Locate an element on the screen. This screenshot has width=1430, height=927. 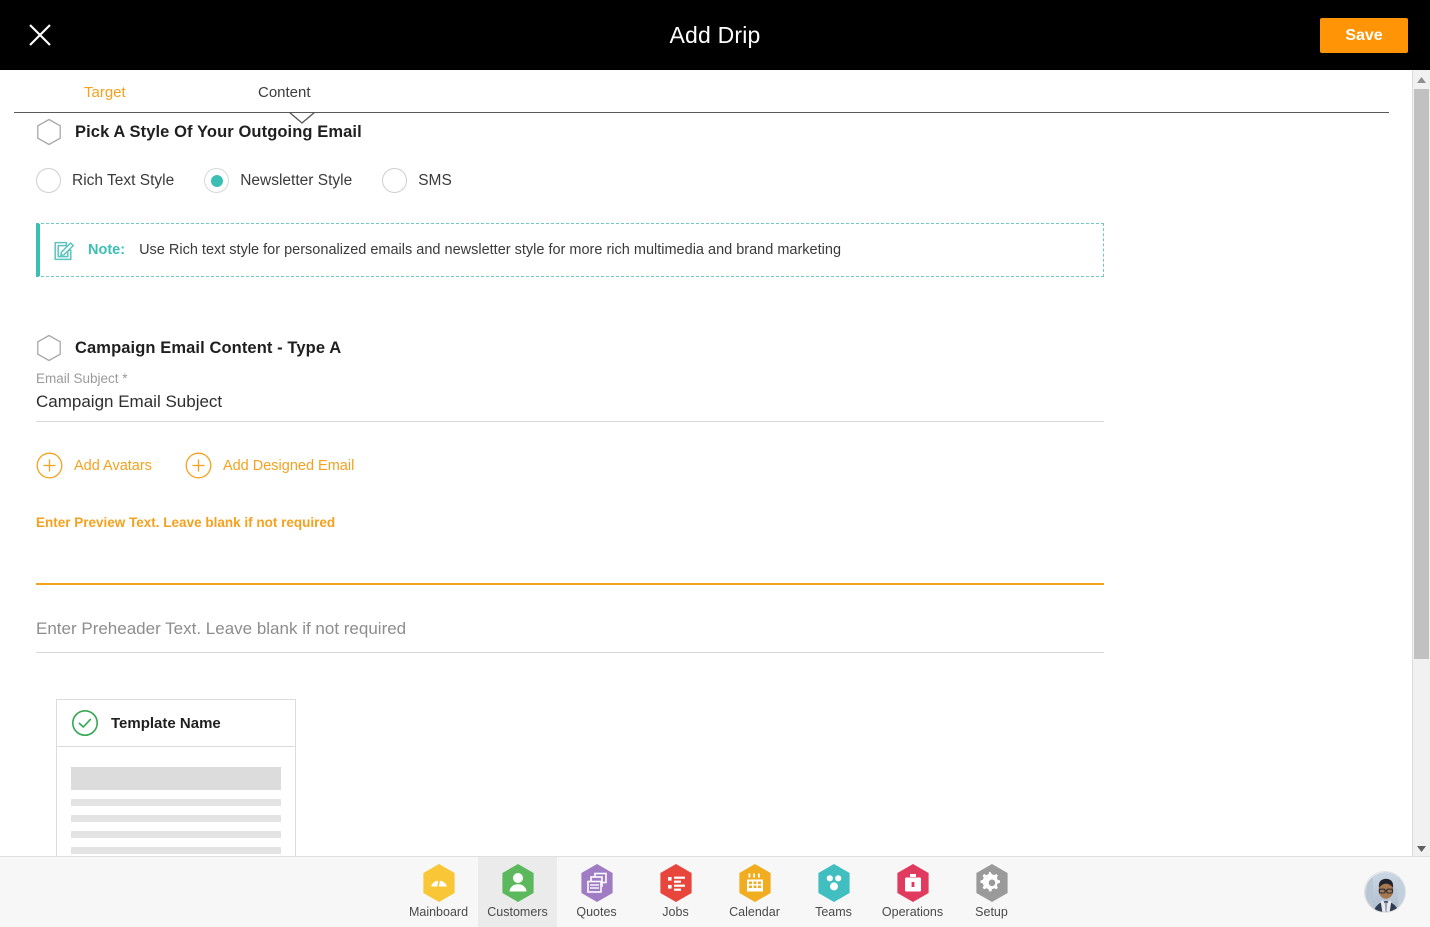
radio-newsletter-style: Newsletter Style is located at coordinates (278, 180).